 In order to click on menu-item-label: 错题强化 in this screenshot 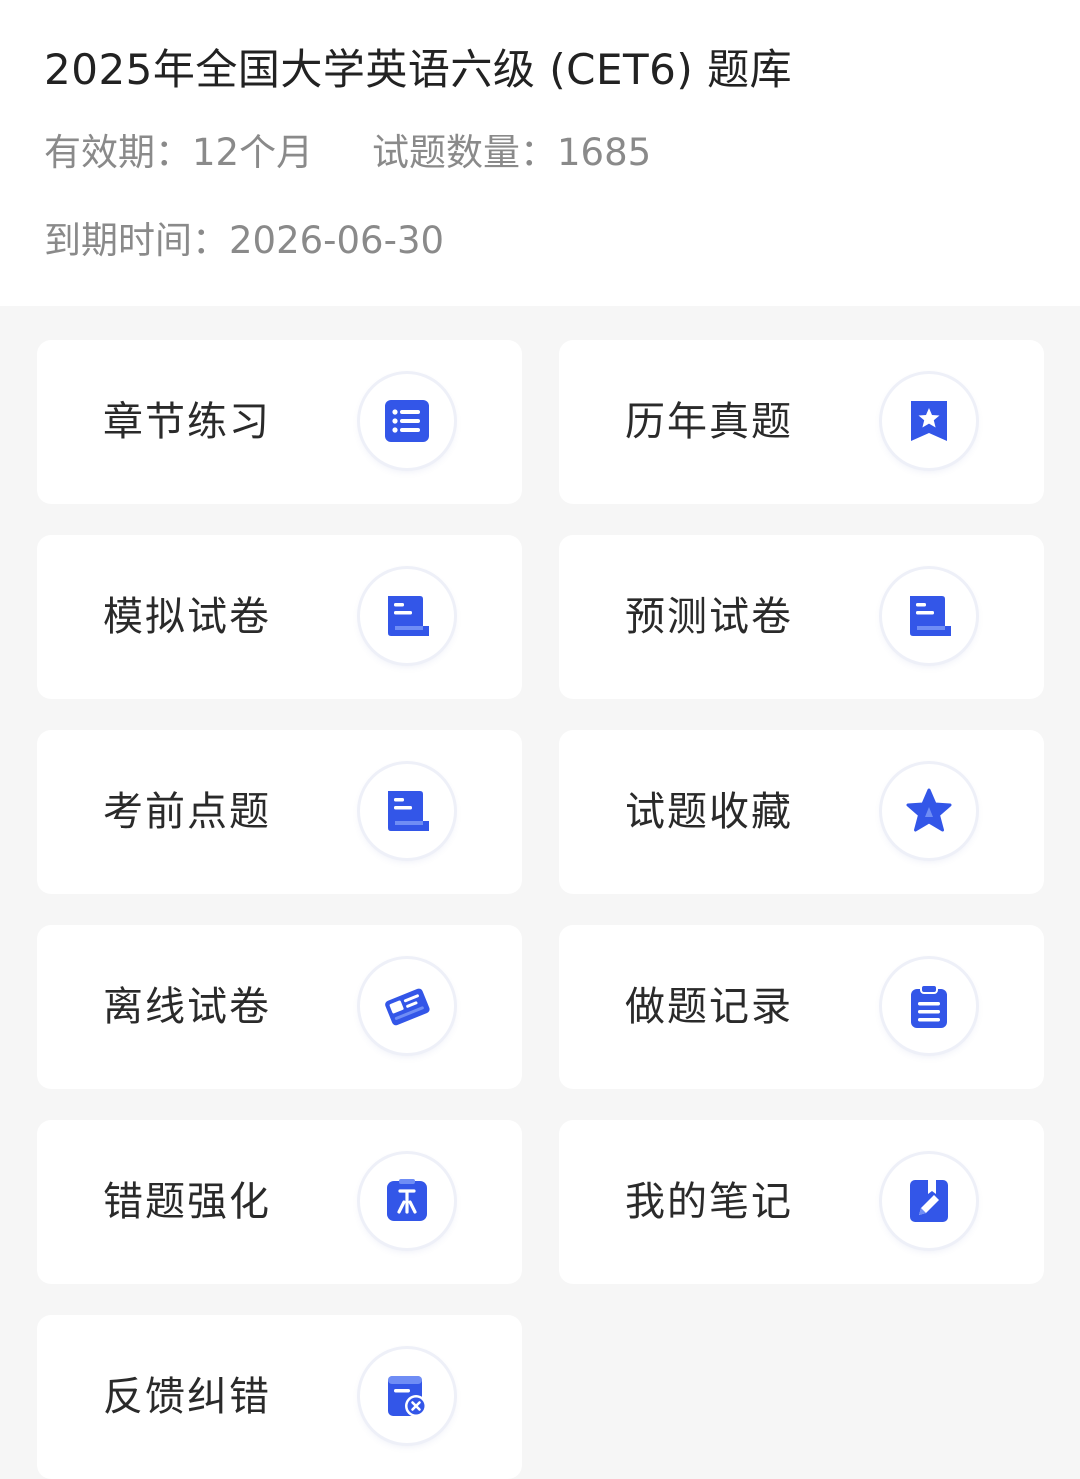, I will do `click(187, 1202)`.